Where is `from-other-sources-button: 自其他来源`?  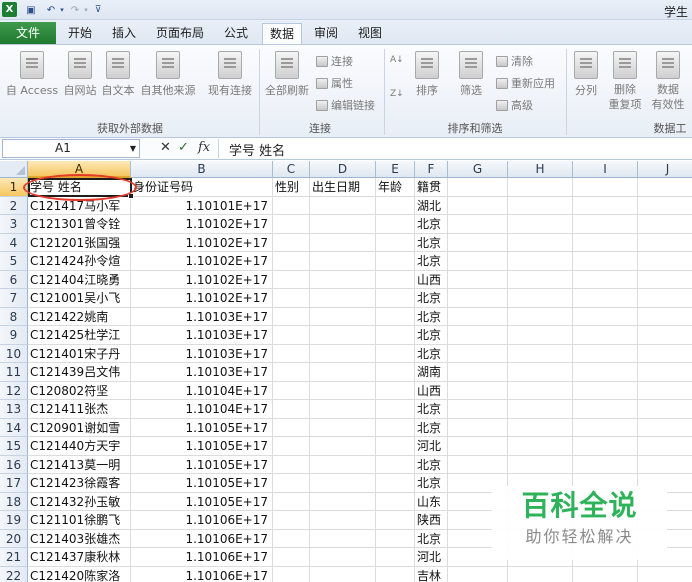
from-other-sources-button: 自其他来源 is located at coordinates (168, 74).